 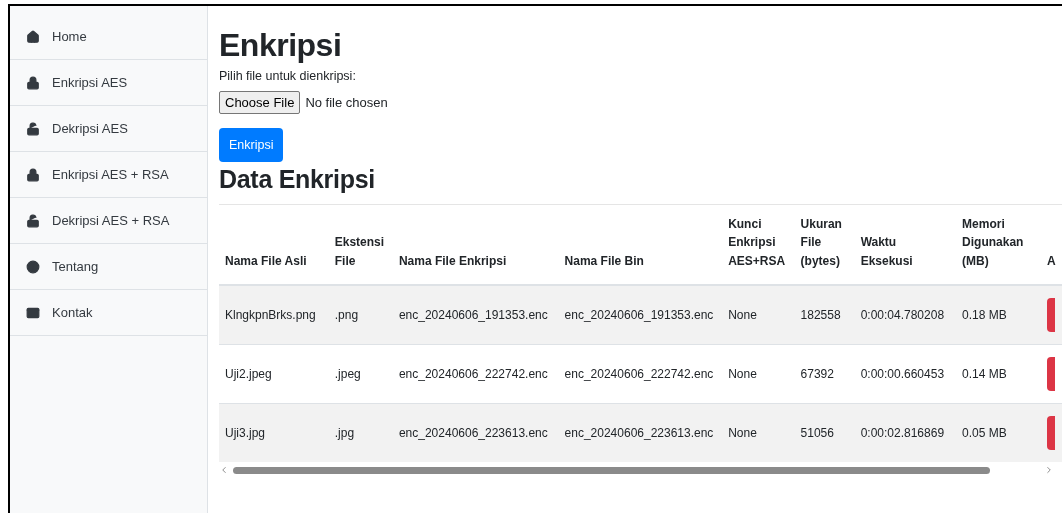 What do you see at coordinates (452, 261) in the screenshot?
I see `column-header: Nama File Enkripsi` at bounding box center [452, 261].